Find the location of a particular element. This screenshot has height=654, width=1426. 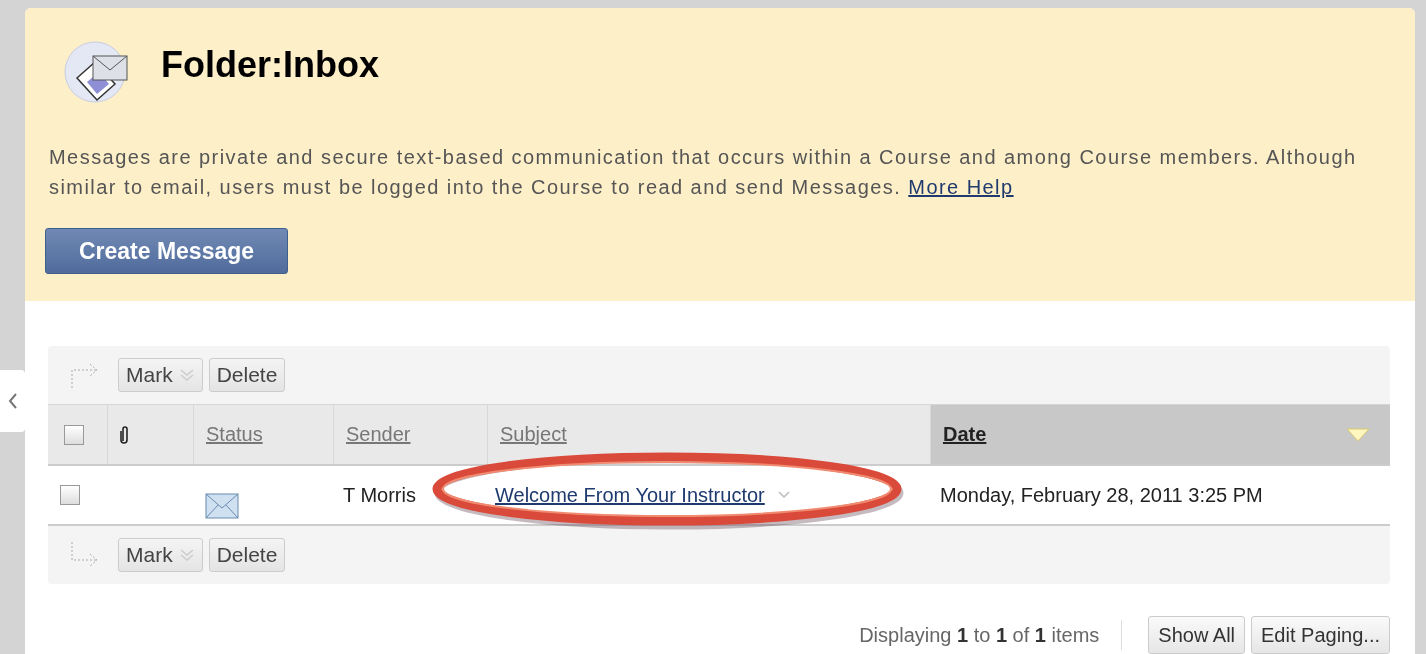

date-cell: Monday, February 28, 2011 3:25 PM is located at coordinates (1160, 495).